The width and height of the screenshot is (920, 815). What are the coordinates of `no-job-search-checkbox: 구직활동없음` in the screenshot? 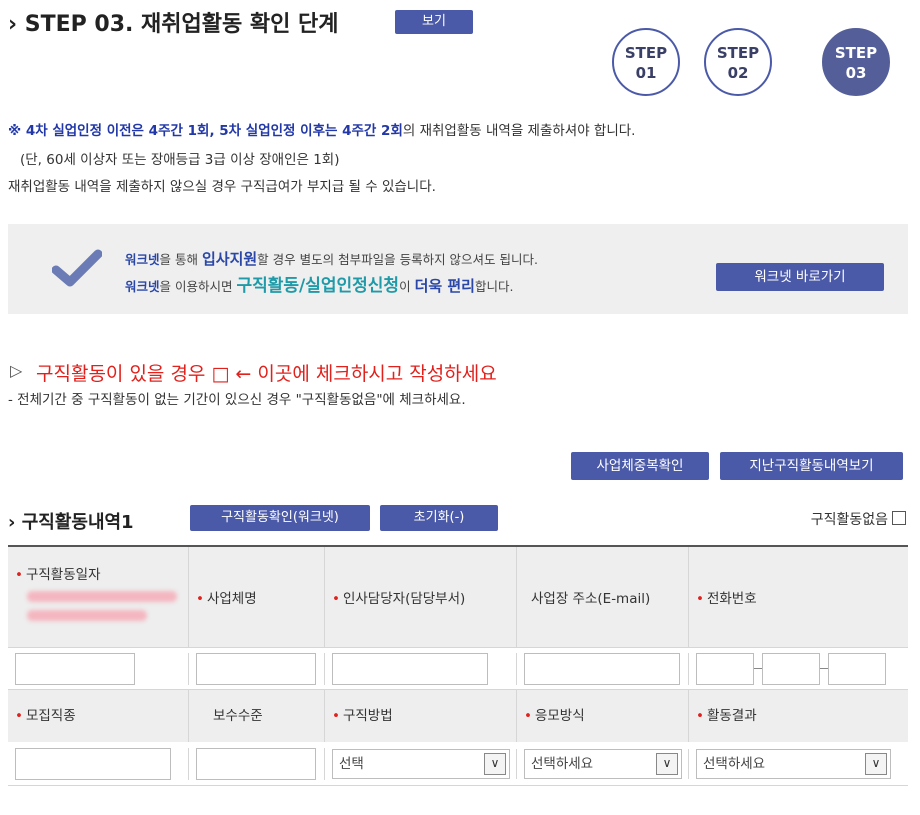 It's located at (858, 519).